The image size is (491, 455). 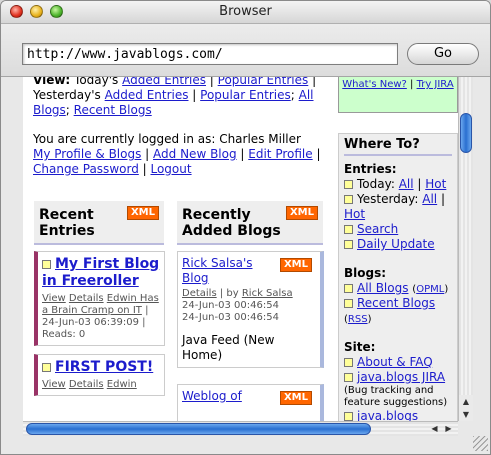 What do you see at coordinates (370, 169) in the screenshot?
I see `entries-section-label: Entries:` at bounding box center [370, 169].